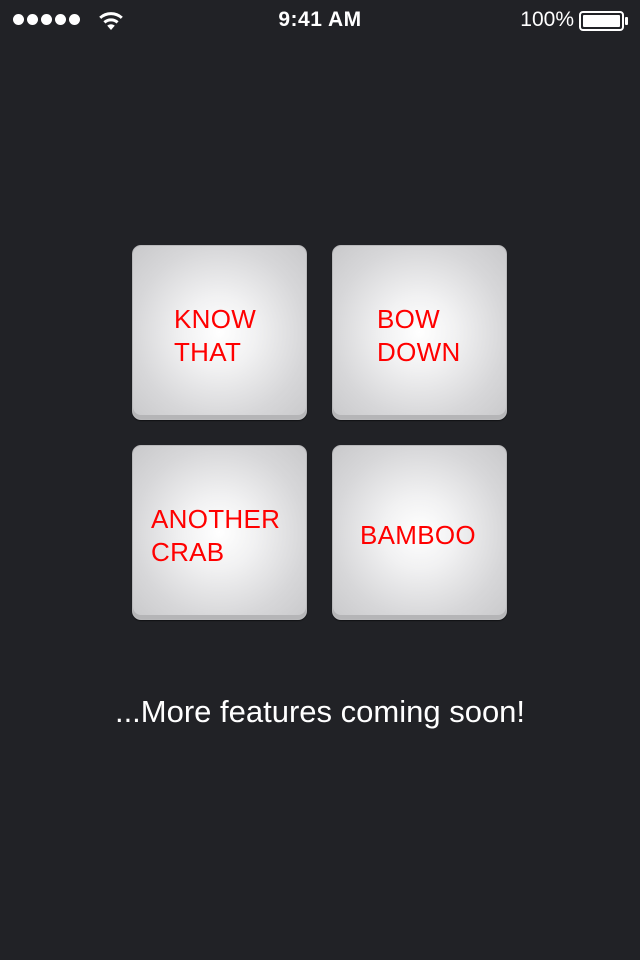 The width and height of the screenshot is (640, 960). Describe the element at coordinates (215, 335) in the screenshot. I see `feature-button-label: KNOW THAT` at that location.